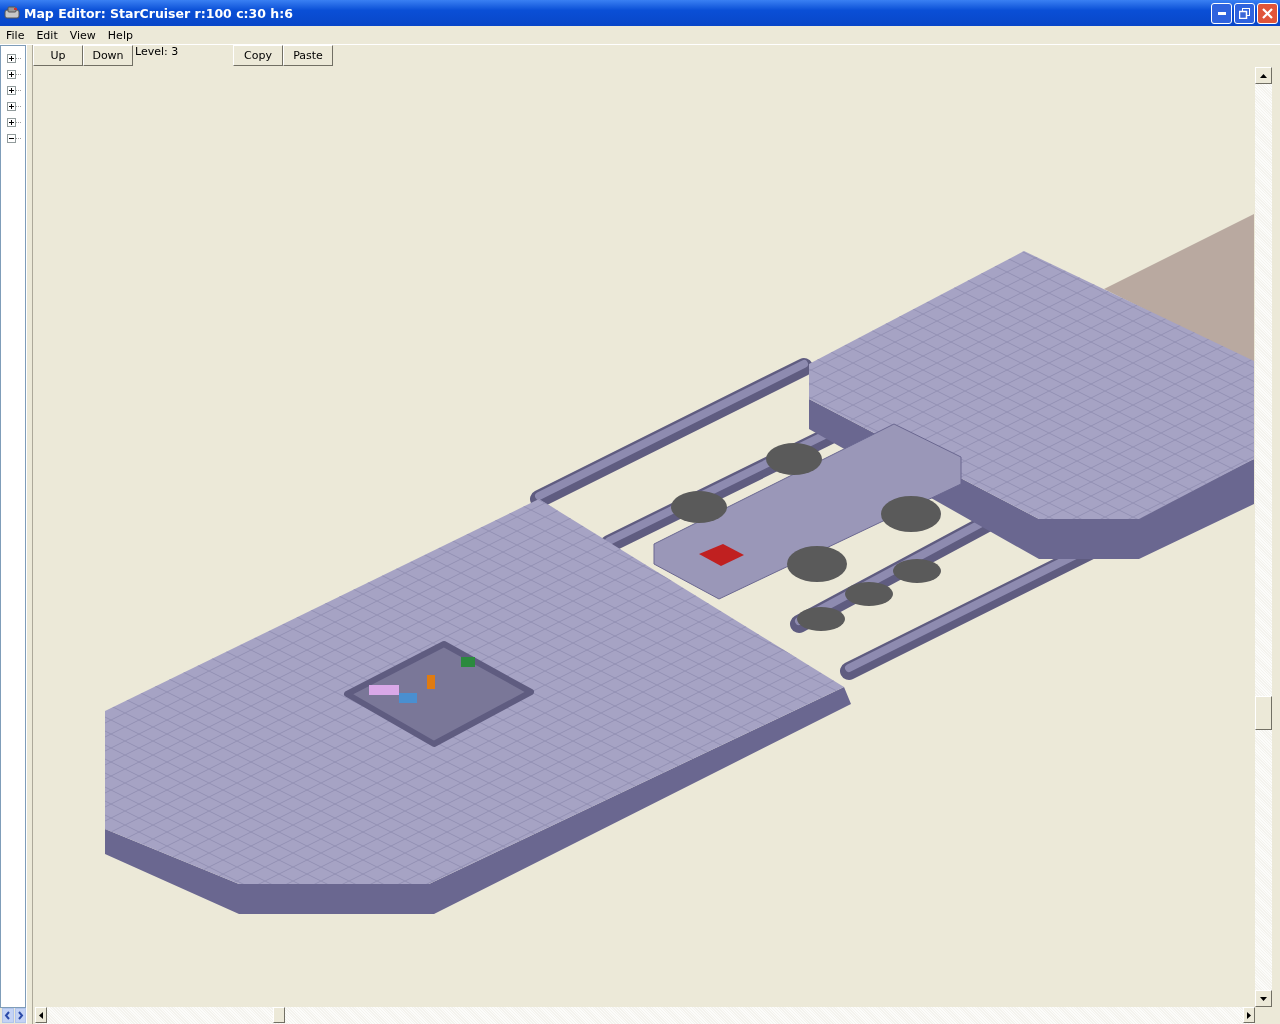 The width and height of the screenshot is (1280, 1024). I want to click on toolbar-button: Copy, so click(258, 55).